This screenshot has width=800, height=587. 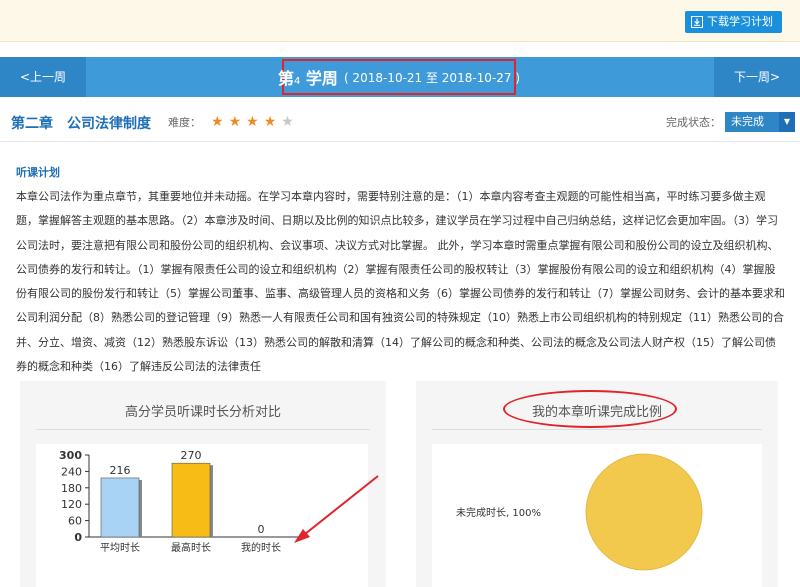 What do you see at coordinates (71, 488) in the screenshot?
I see `y-tick-label: 180` at bounding box center [71, 488].